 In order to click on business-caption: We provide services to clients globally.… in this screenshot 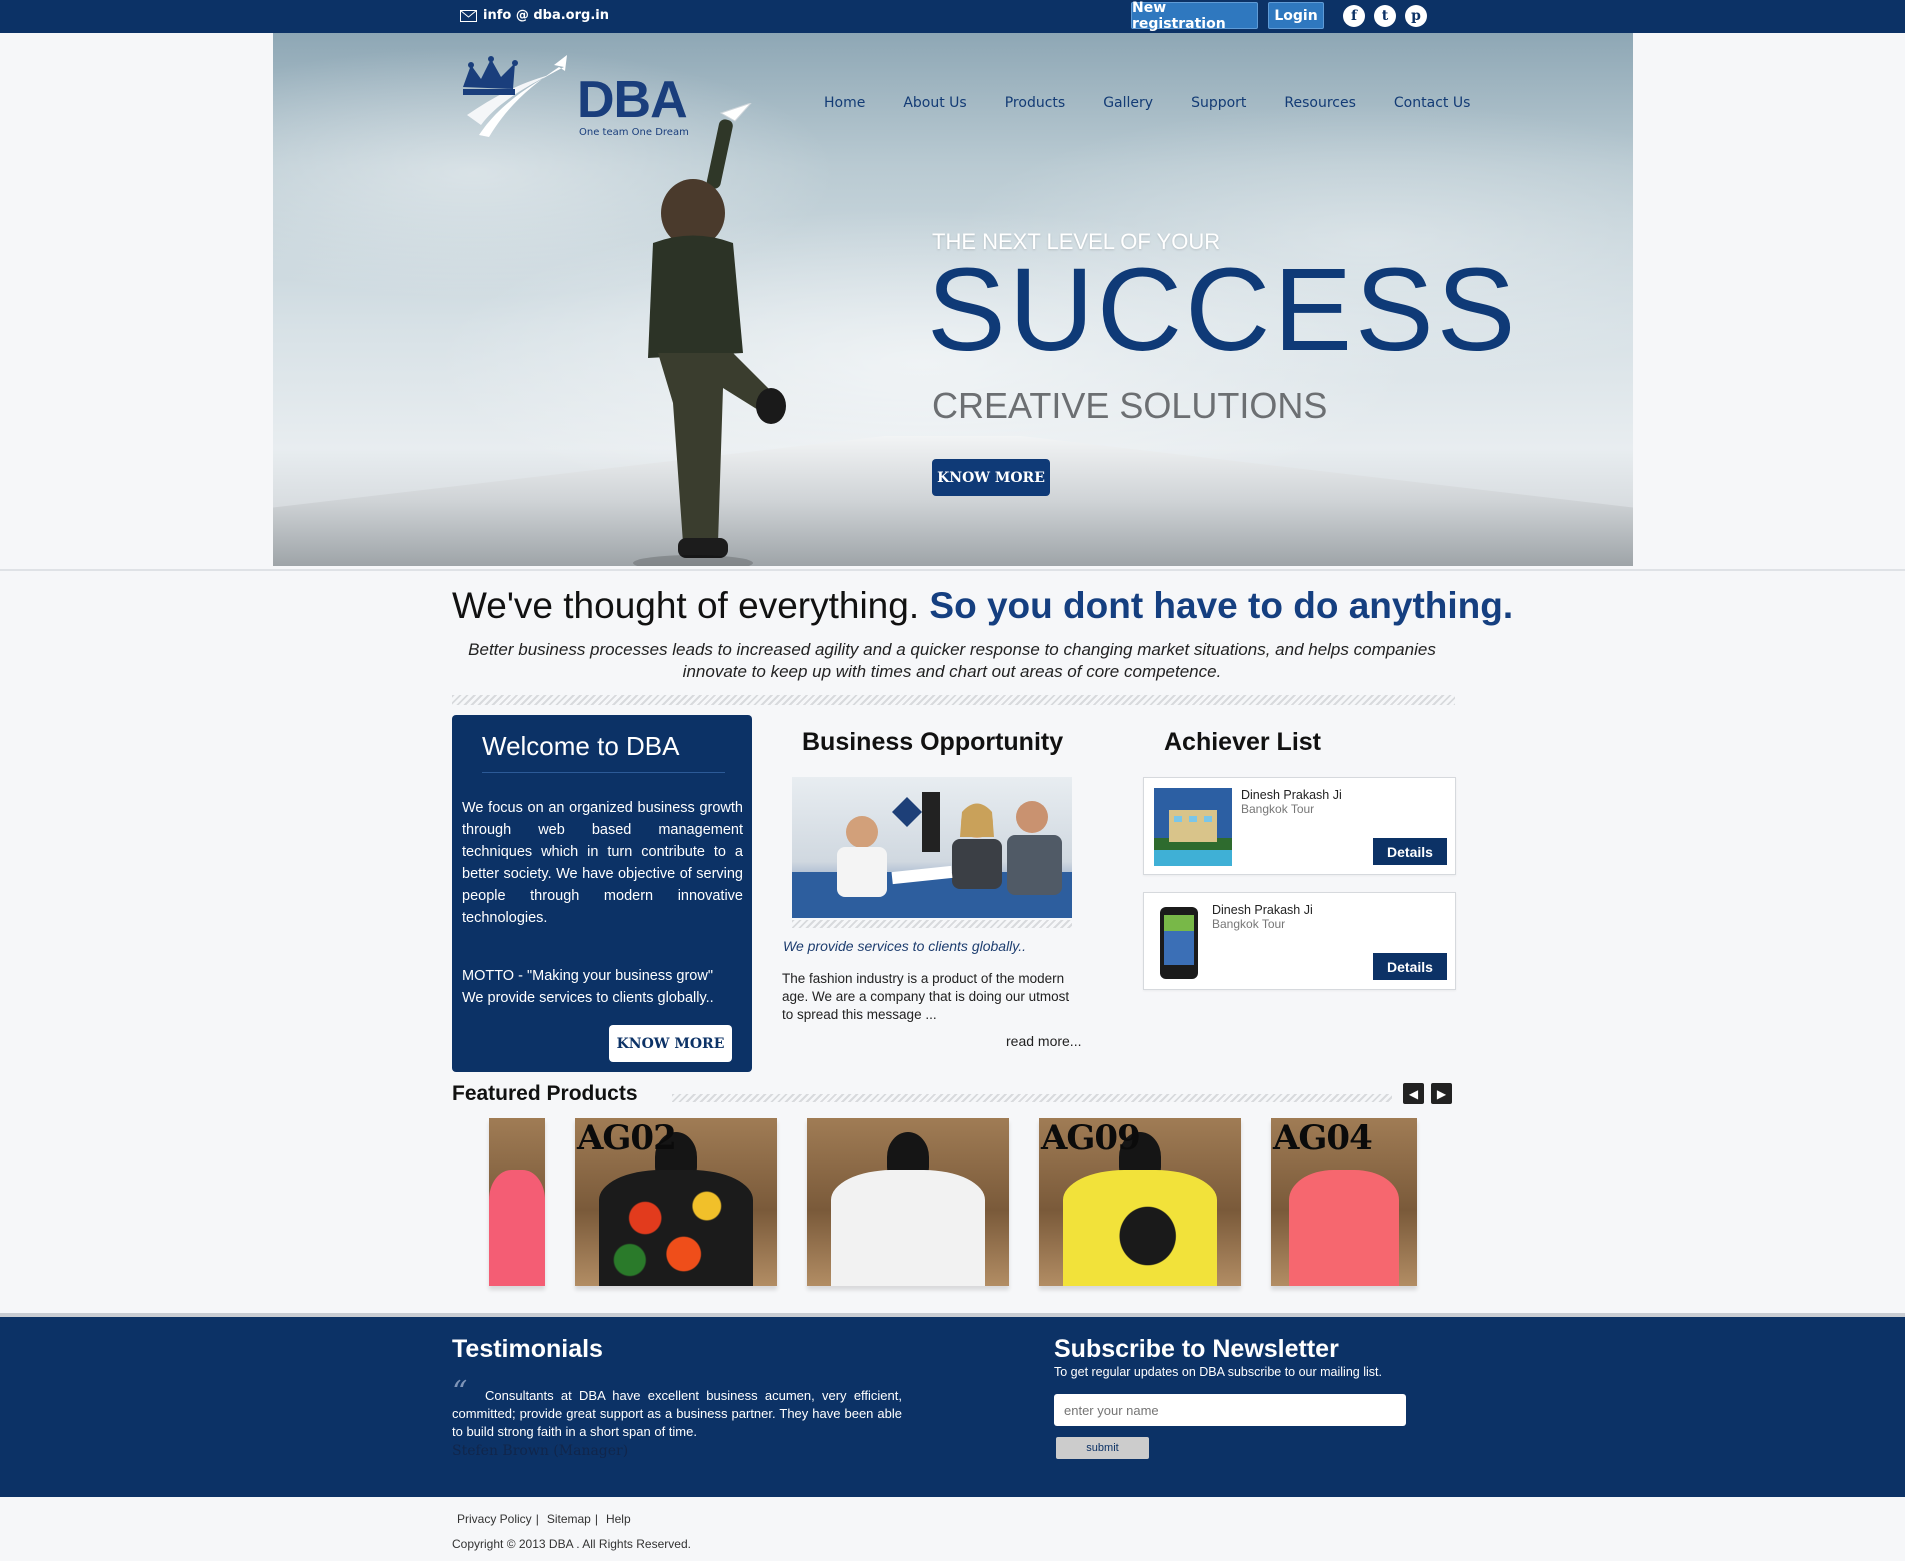, I will do `click(905, 946)`.